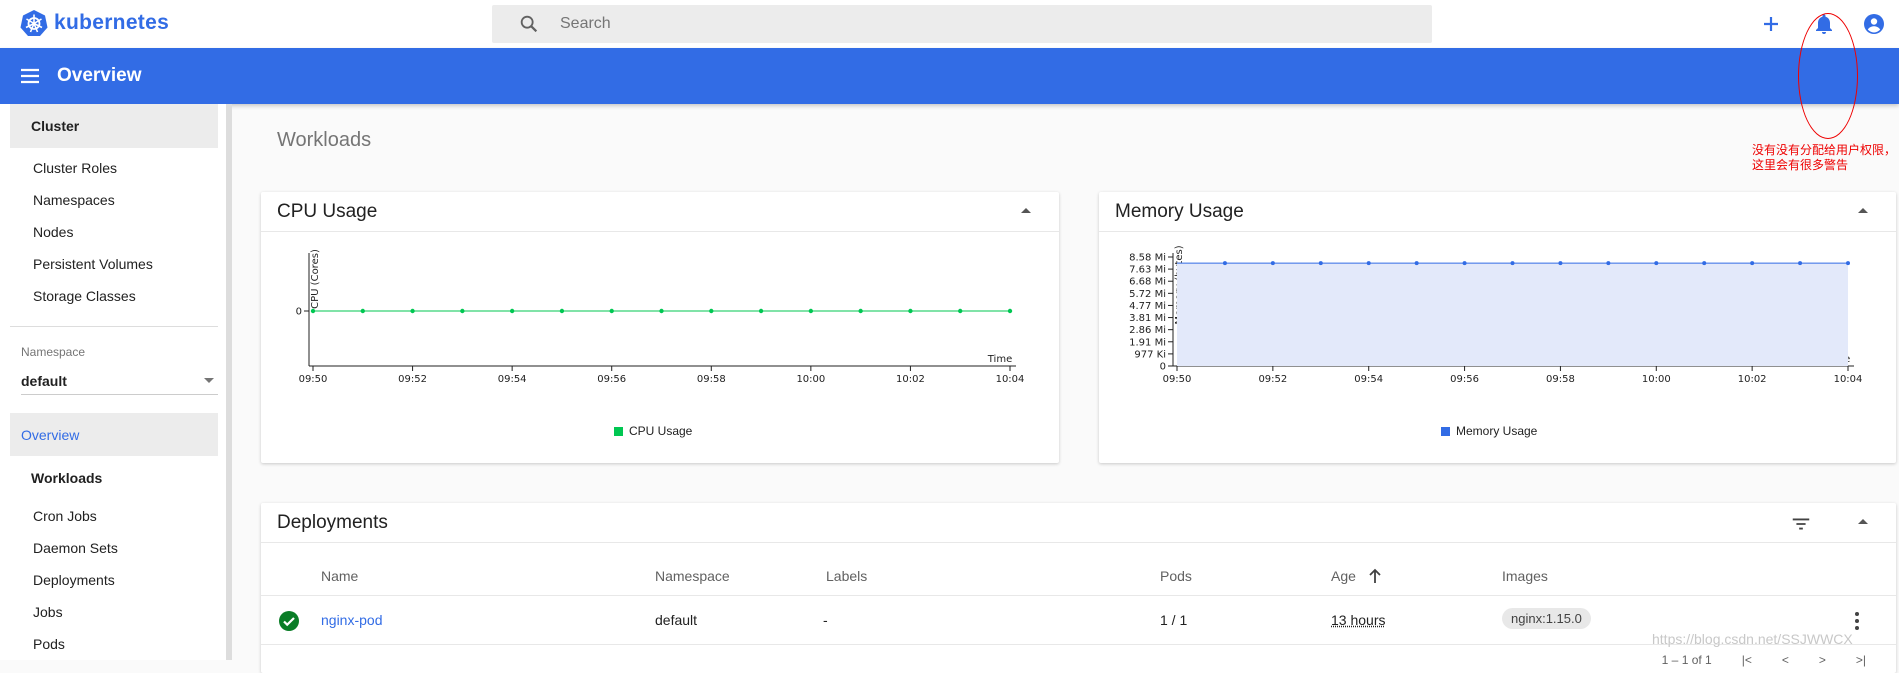 The image size is (1899, 673). What do you see at coordinates (113, 580) in the screenshot?
I see `sidebar-item-deployments: Deployments` at bounding box center [113, 580].